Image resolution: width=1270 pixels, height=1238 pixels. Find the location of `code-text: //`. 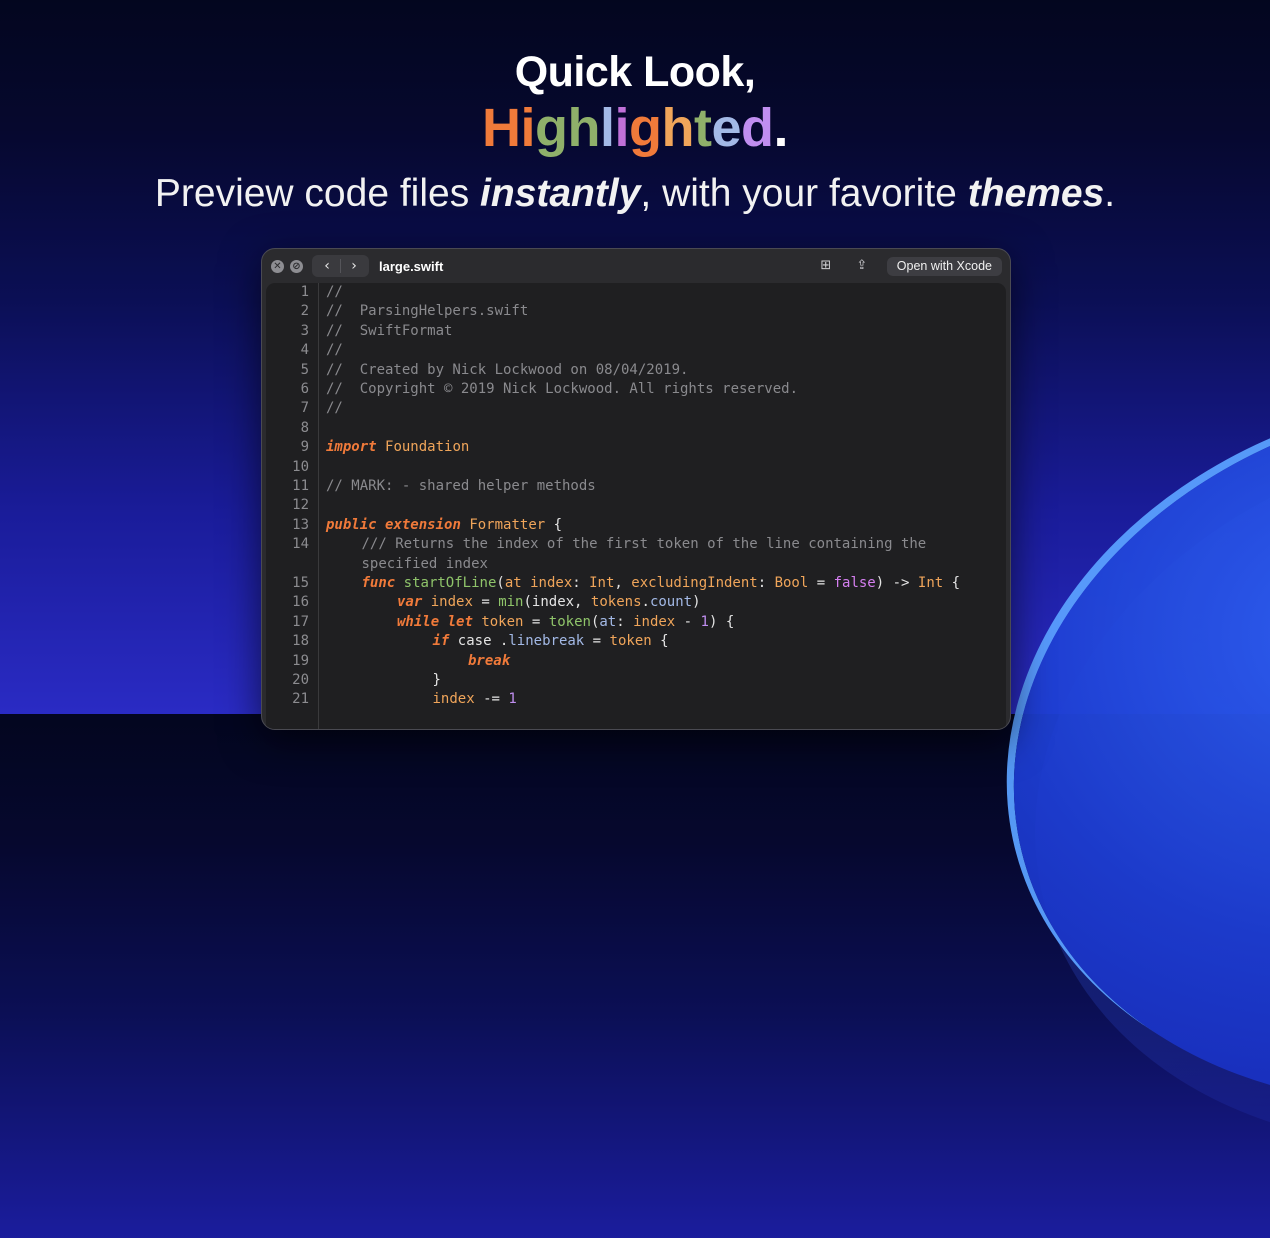

code-text: // is located at coordinates (334, 408).